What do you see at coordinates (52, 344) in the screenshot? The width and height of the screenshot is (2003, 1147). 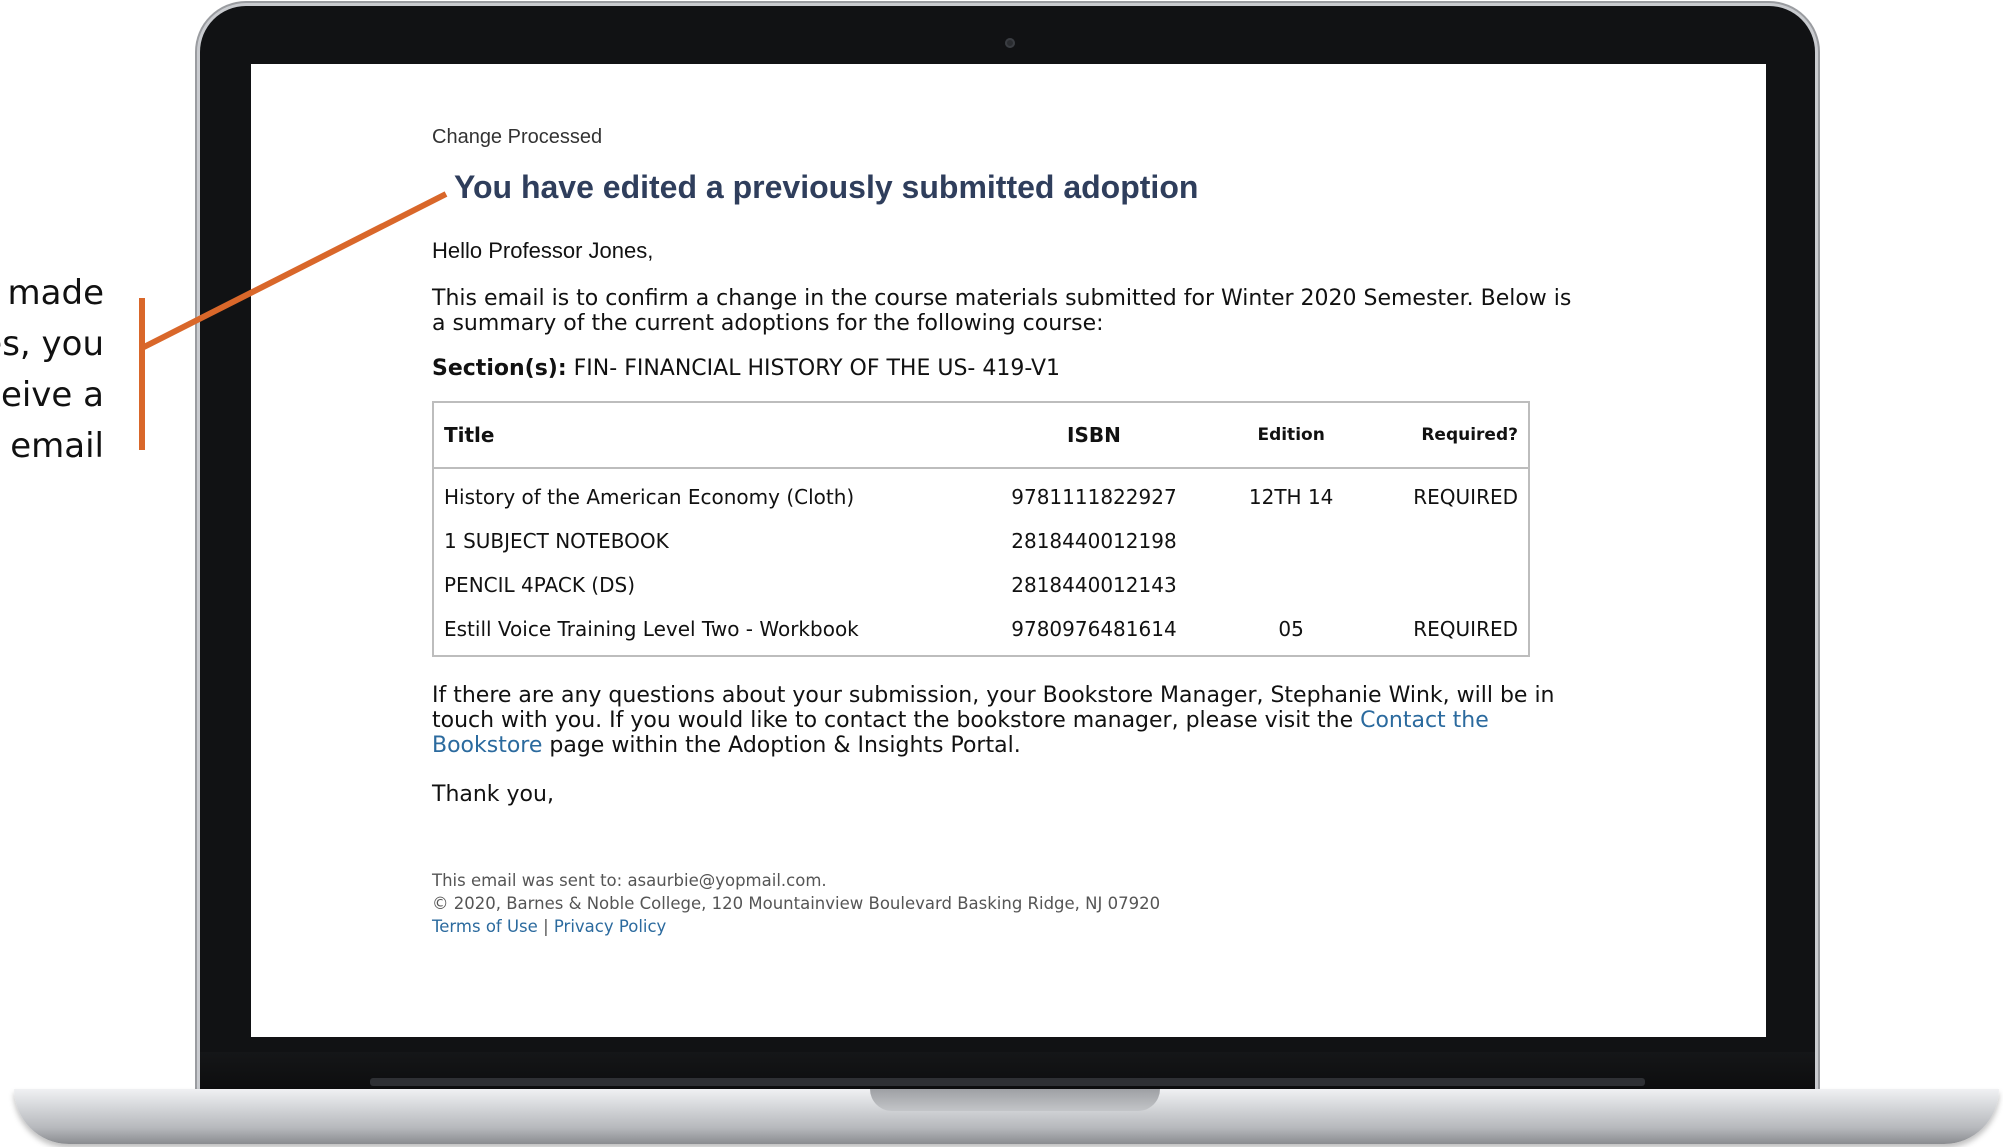 I see `annotation-line: es, you` at bounding box center [52, 344].